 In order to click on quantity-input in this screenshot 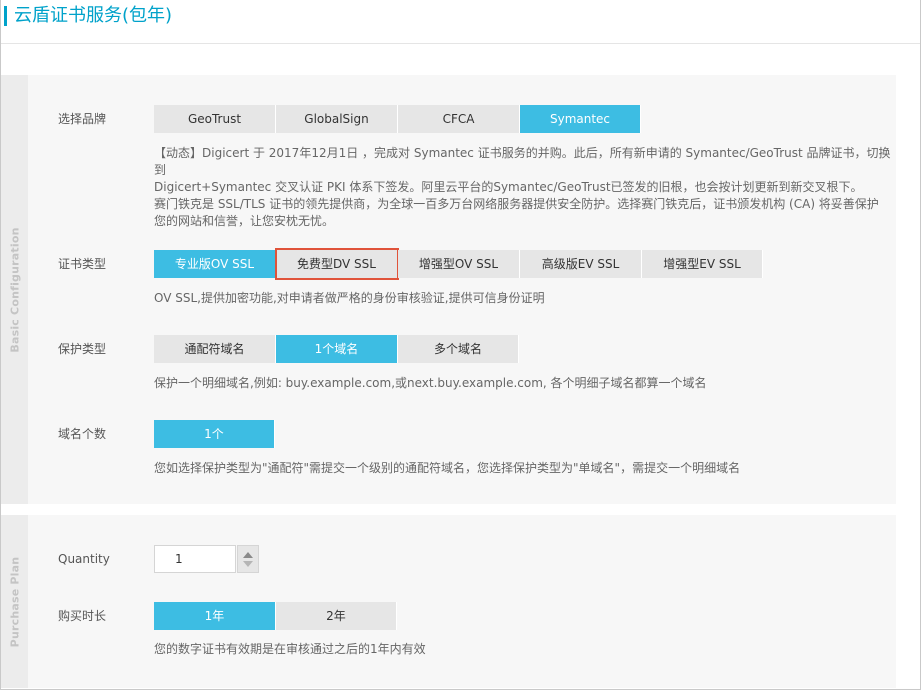, I will do `click(195, 559)`.